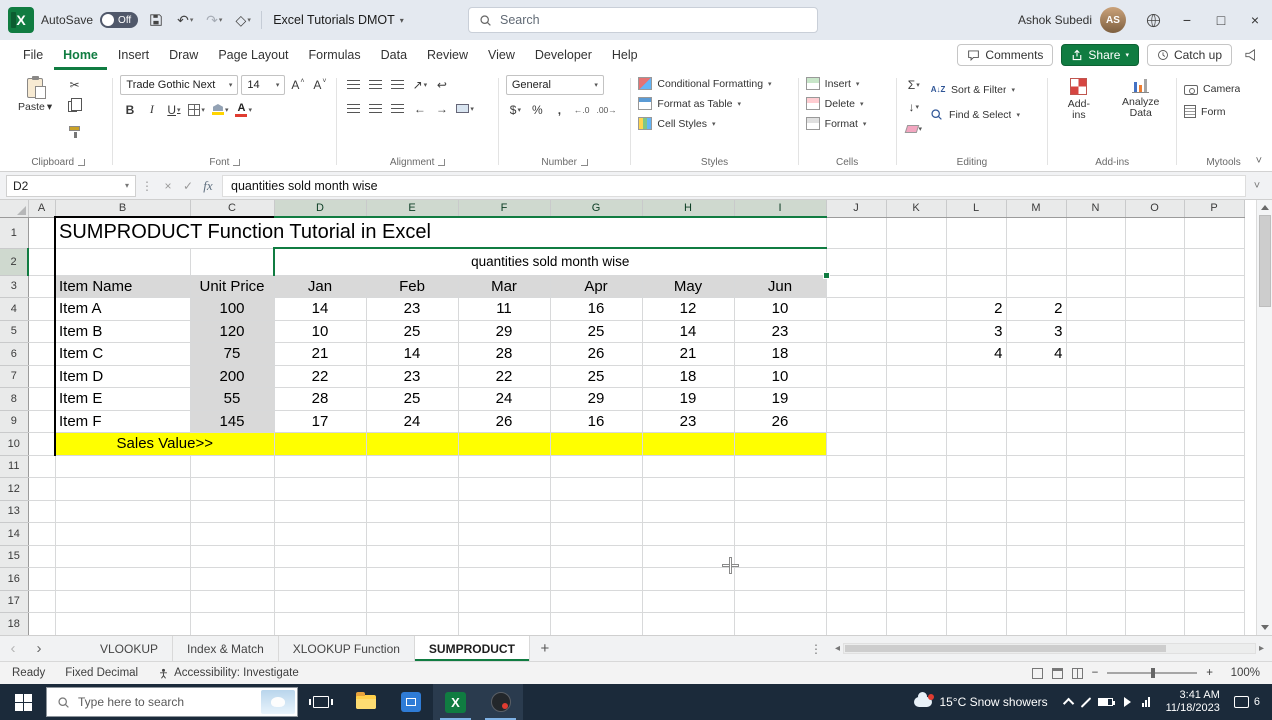 The image size is (1272, 720). Describe the element at coordinates (1155, 489) in the screenshot. I see `cell-O12` at that location.